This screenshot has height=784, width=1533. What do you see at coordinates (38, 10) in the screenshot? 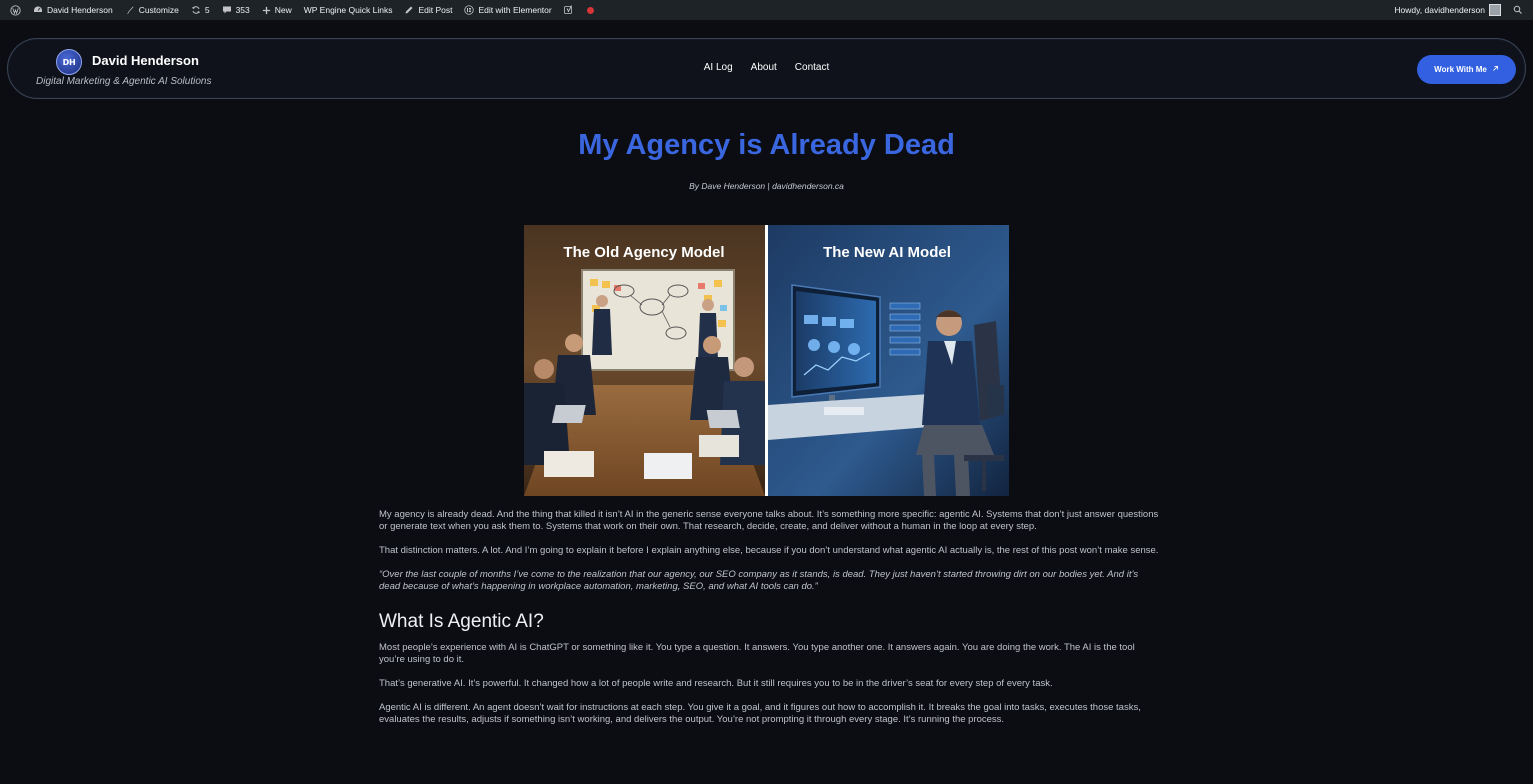
I see `dashboard-icon` at bounding box center [38, 10].